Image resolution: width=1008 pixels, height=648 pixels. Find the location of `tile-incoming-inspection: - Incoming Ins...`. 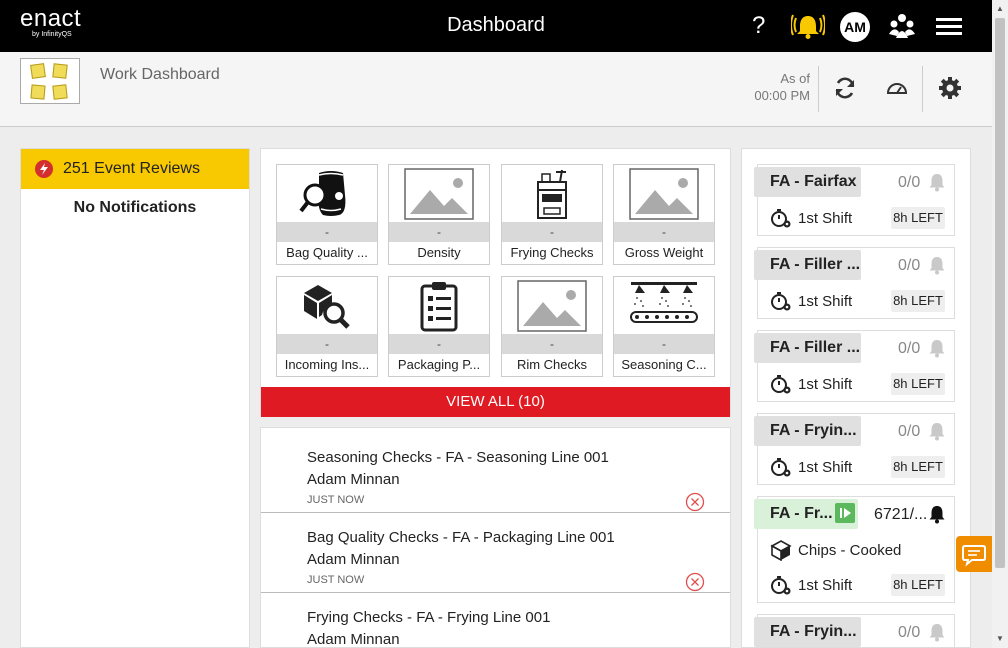

tile-incoming-inspection: - Incoming Ins... is located at coordinates (327, 326).